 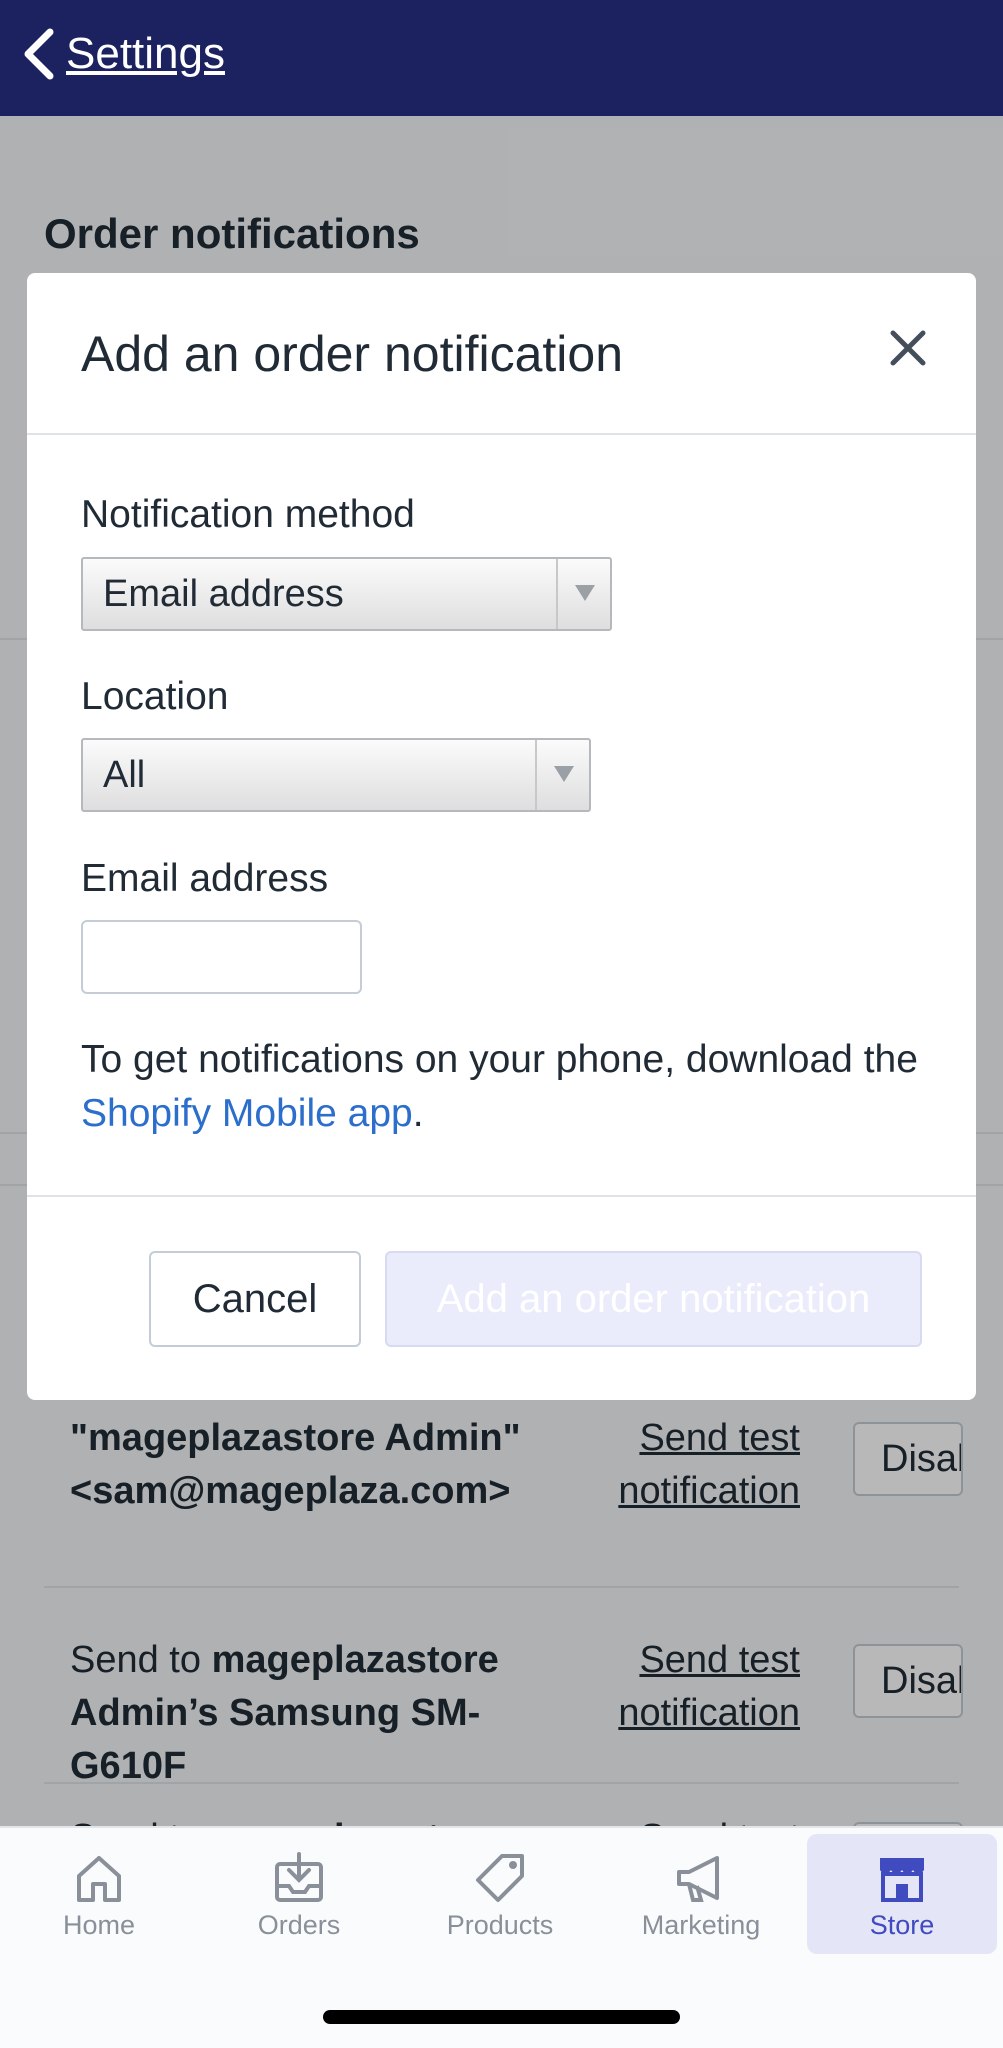 What do you see at coordinates (145, 53) in the screenshot?
I see `back-label: Settings` at bounding box center [145, 53].